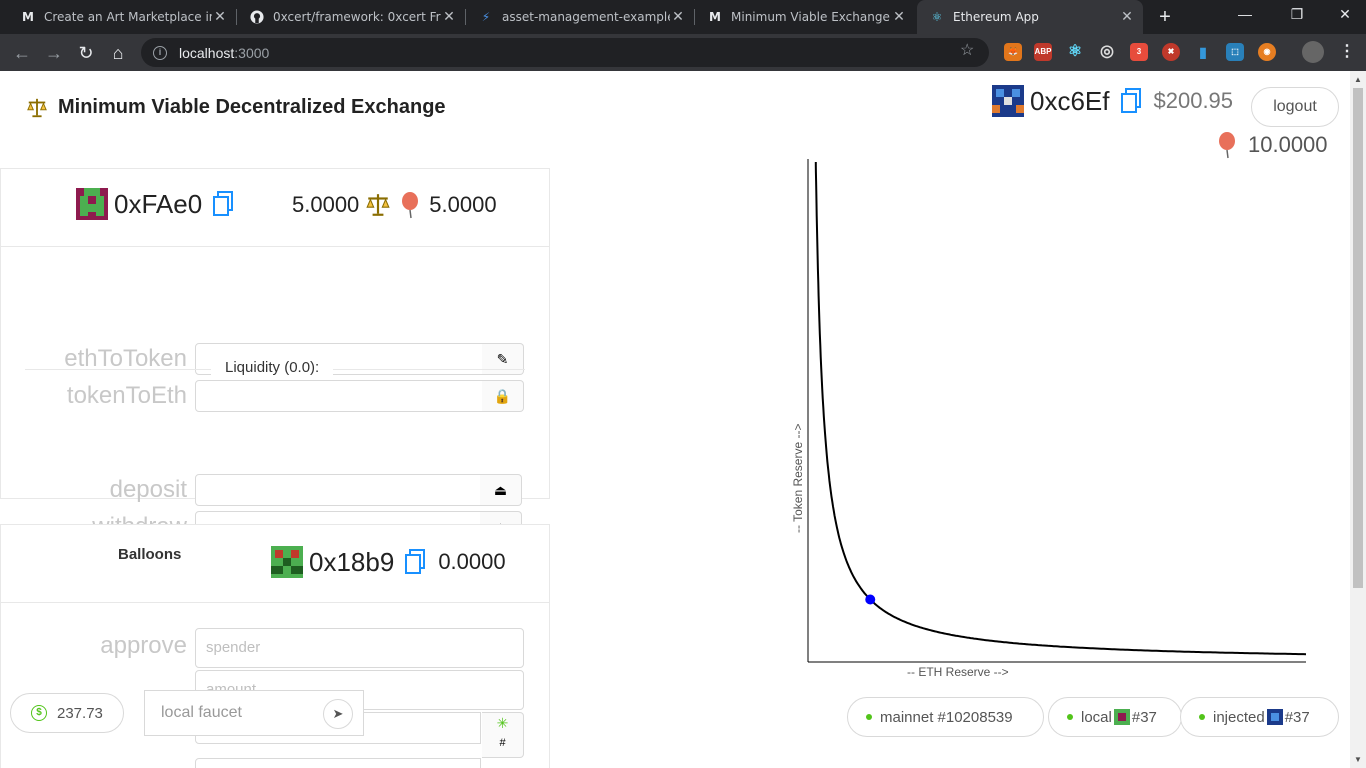  I want to click on tab-ethereum-app: ⚛ Ethereum App ✕, so click(1030, 17).